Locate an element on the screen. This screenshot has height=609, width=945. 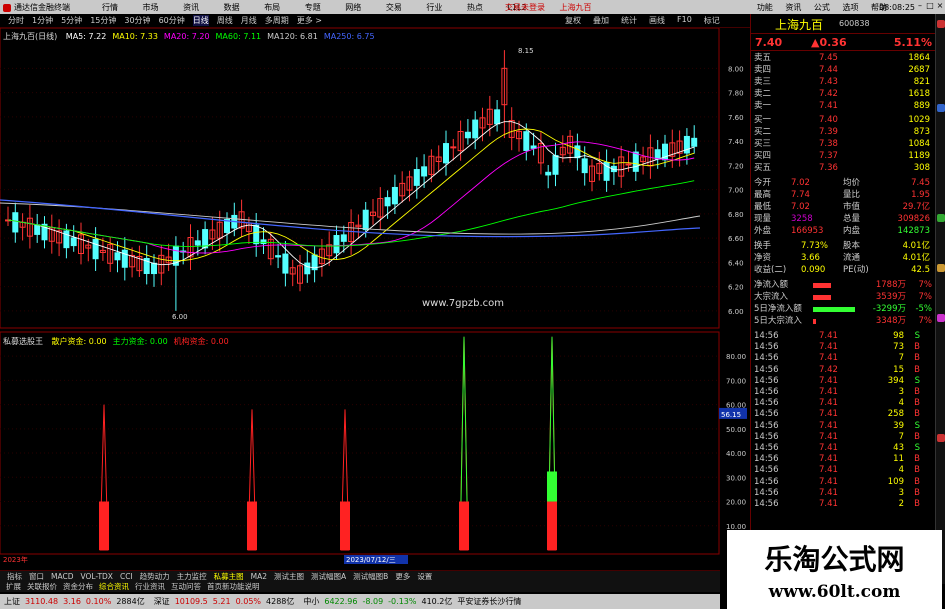
trade-login-status: 交易未登录 is located at coordinates (525, 7).